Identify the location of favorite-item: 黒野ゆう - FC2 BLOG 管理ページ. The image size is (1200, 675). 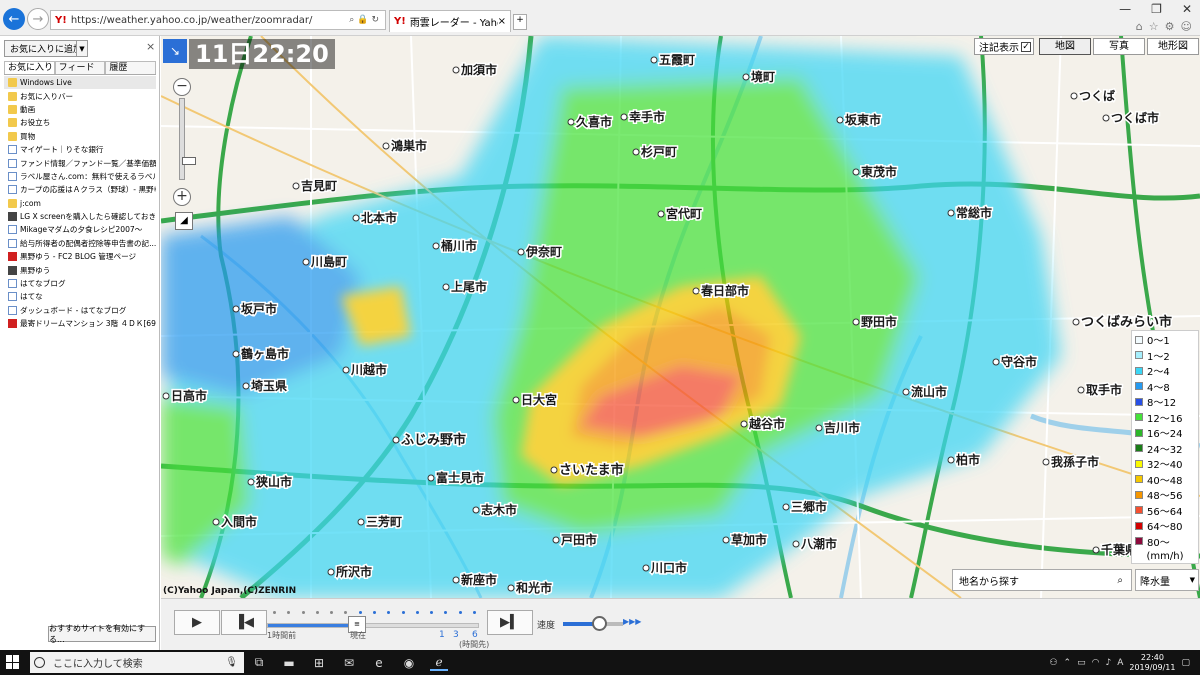
(80, 256).